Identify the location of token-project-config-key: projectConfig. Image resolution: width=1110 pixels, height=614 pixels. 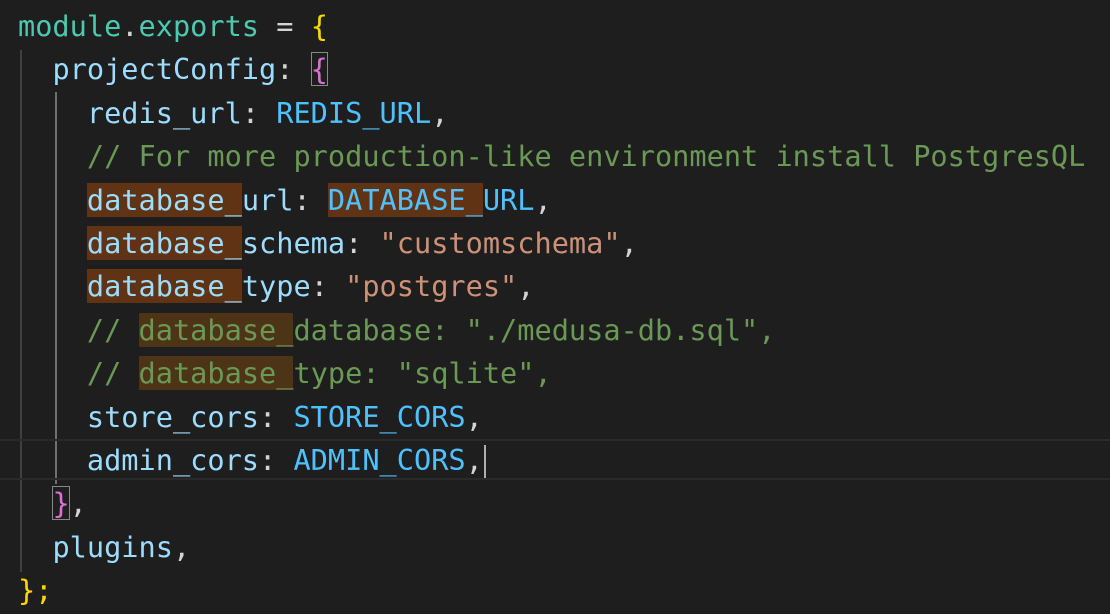
(164, 69).